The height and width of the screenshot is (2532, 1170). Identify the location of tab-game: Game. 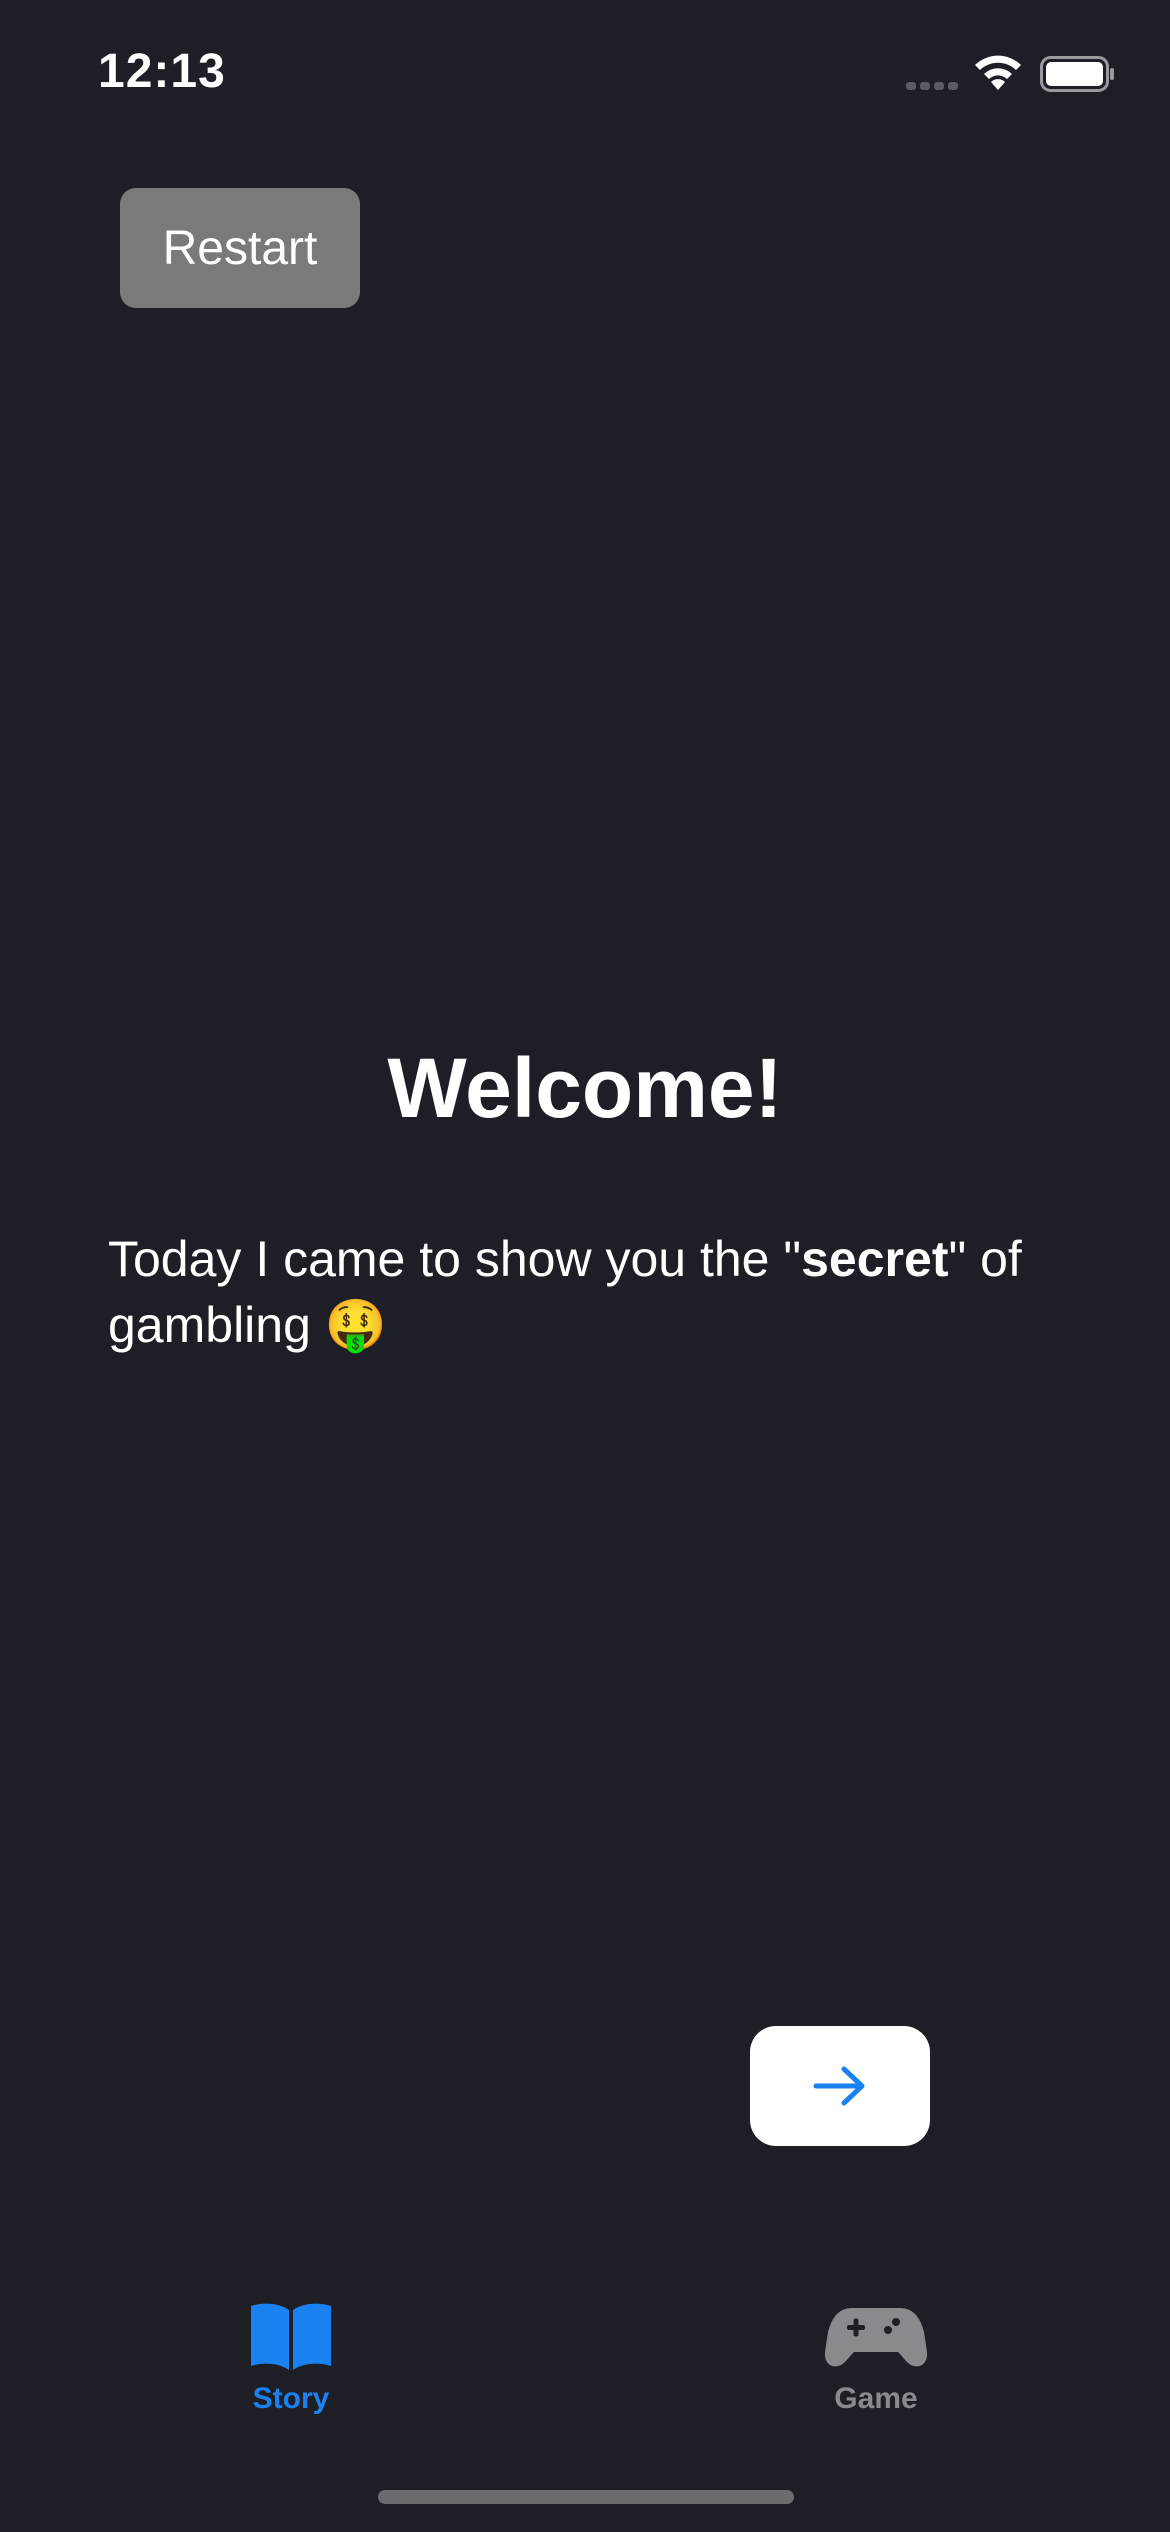
(876, 2370).